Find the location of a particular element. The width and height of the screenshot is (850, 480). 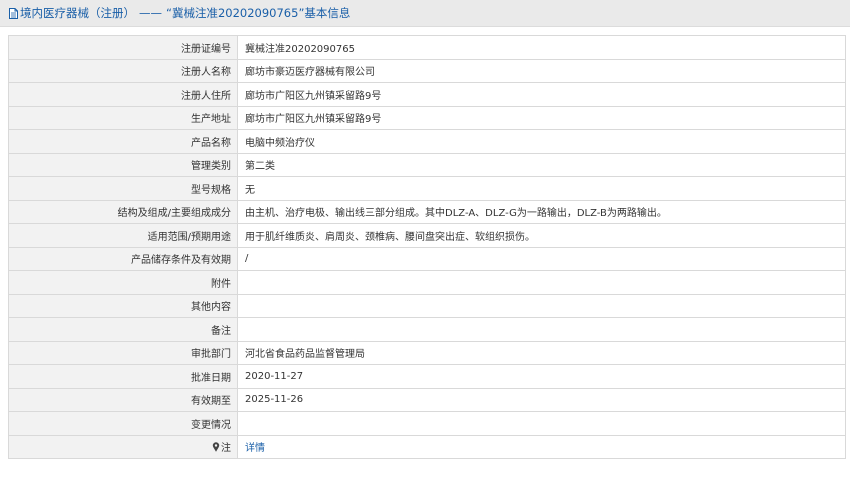

row-label: 生产地址 is located at coordinates (123, 117).